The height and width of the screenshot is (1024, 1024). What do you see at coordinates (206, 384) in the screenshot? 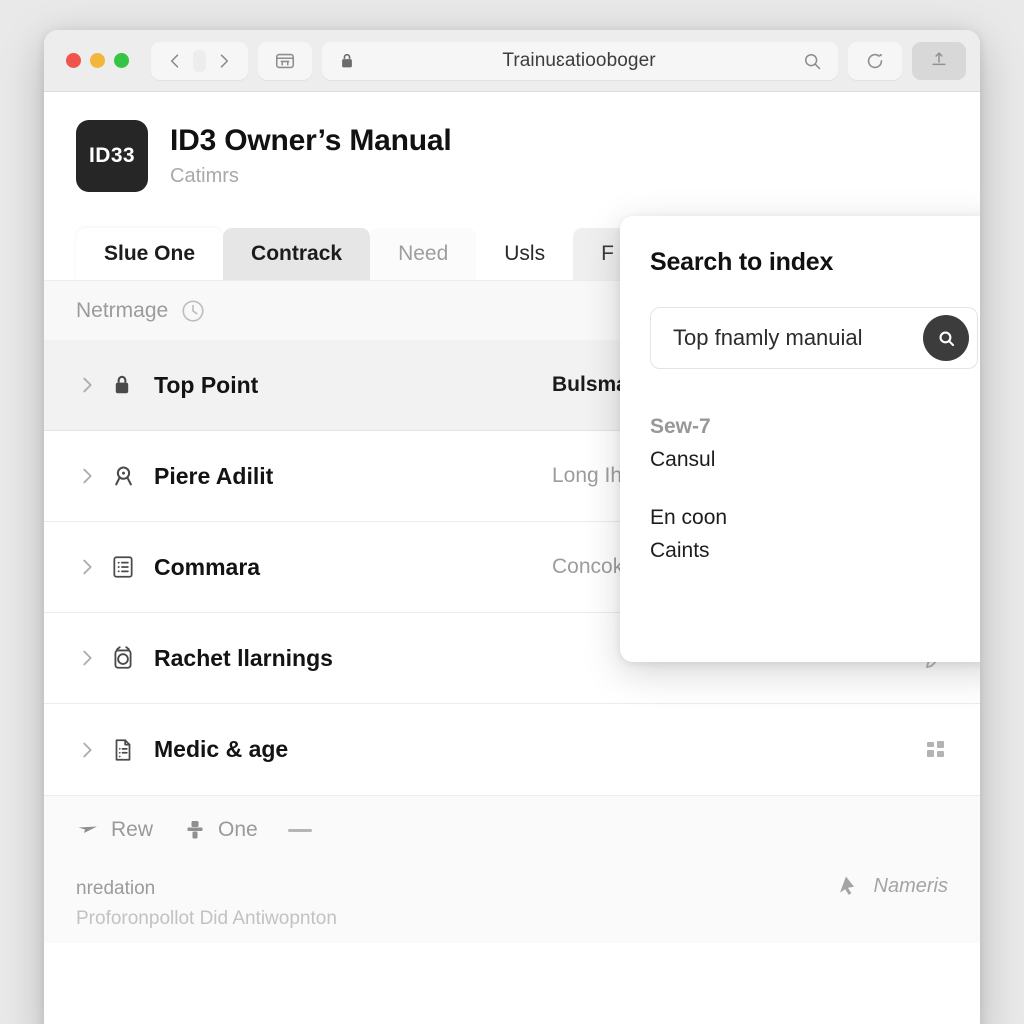
I see `row-label: Top Point` at bounding box center [206, 384].